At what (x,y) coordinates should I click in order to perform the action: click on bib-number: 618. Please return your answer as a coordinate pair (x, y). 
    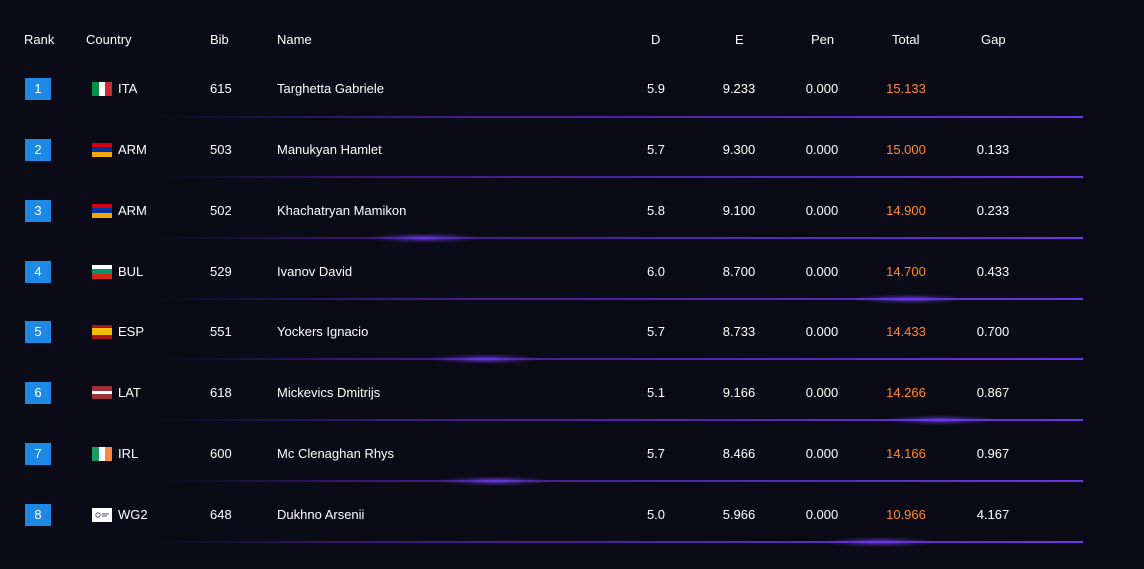
    Looking at the image, I should click on (221, 392).